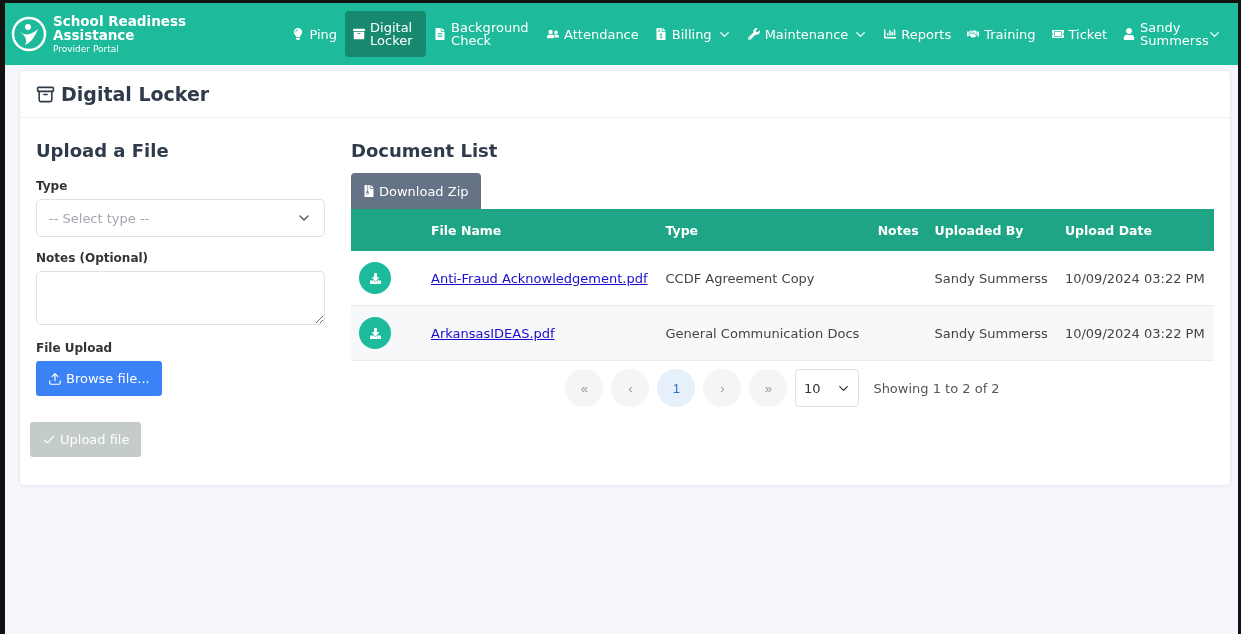  I want to click on wrench-icon, so click(753, 34).